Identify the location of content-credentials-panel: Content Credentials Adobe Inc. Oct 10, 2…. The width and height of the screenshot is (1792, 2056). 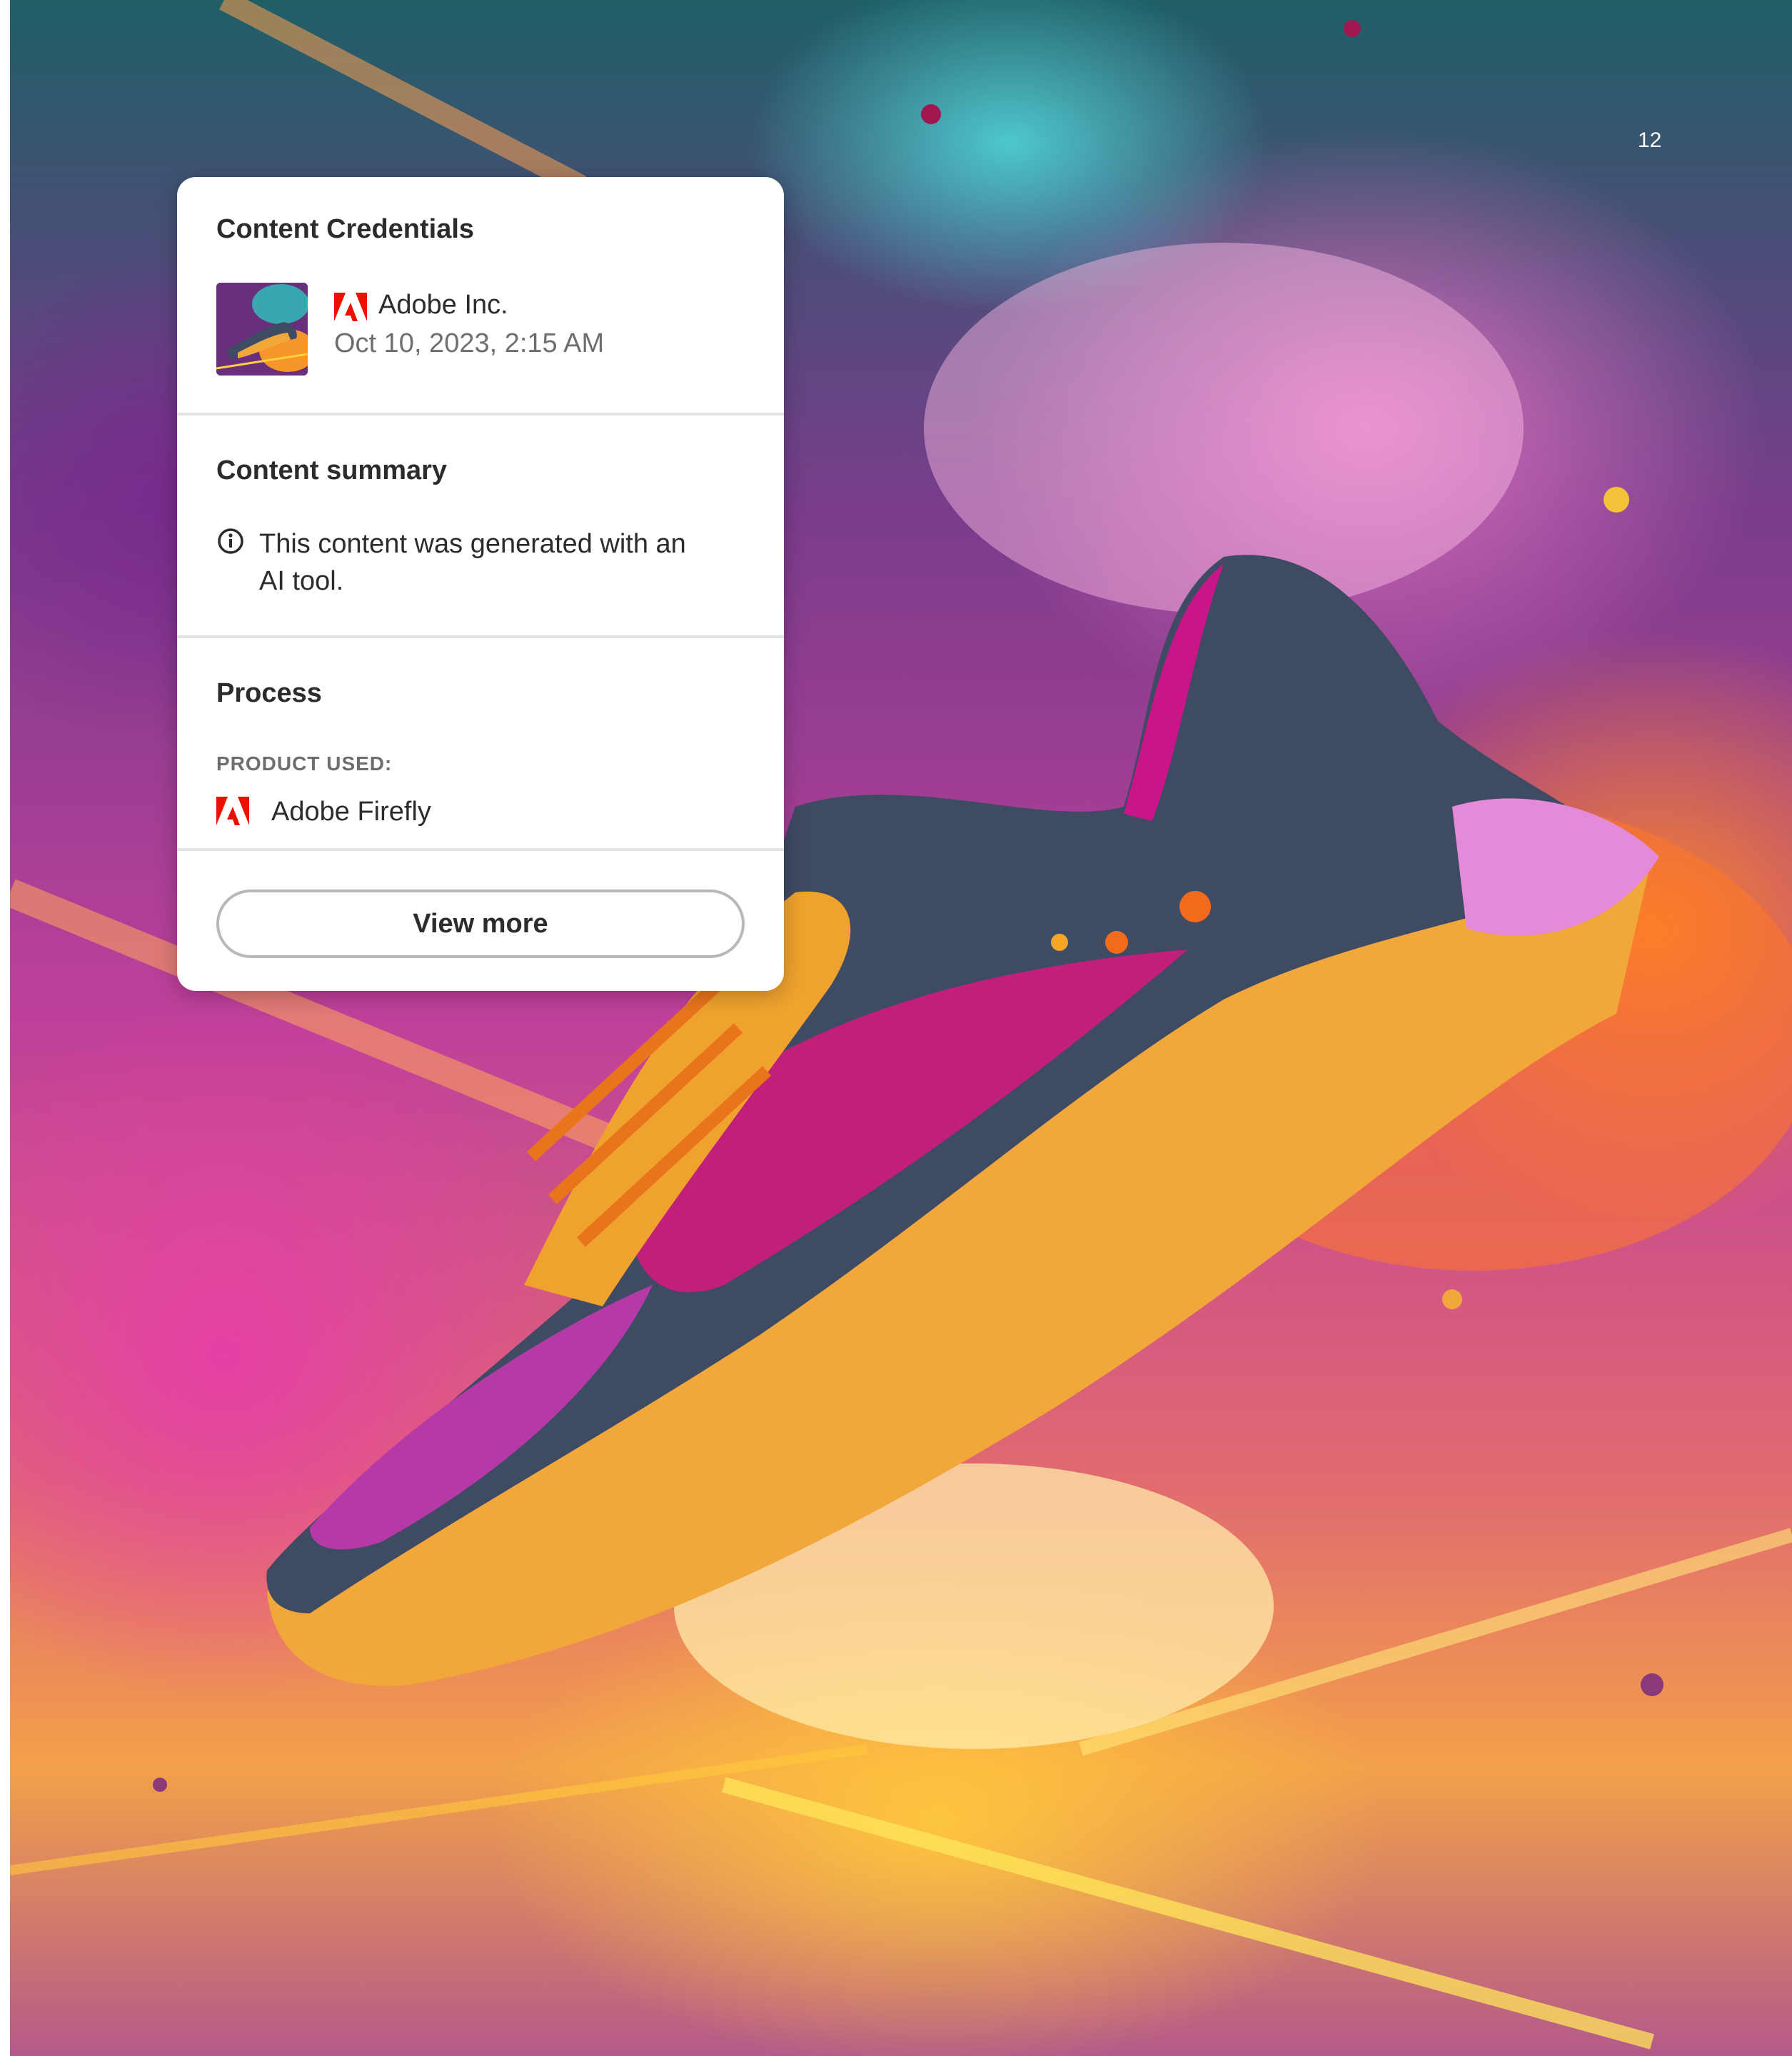
(480, 584).